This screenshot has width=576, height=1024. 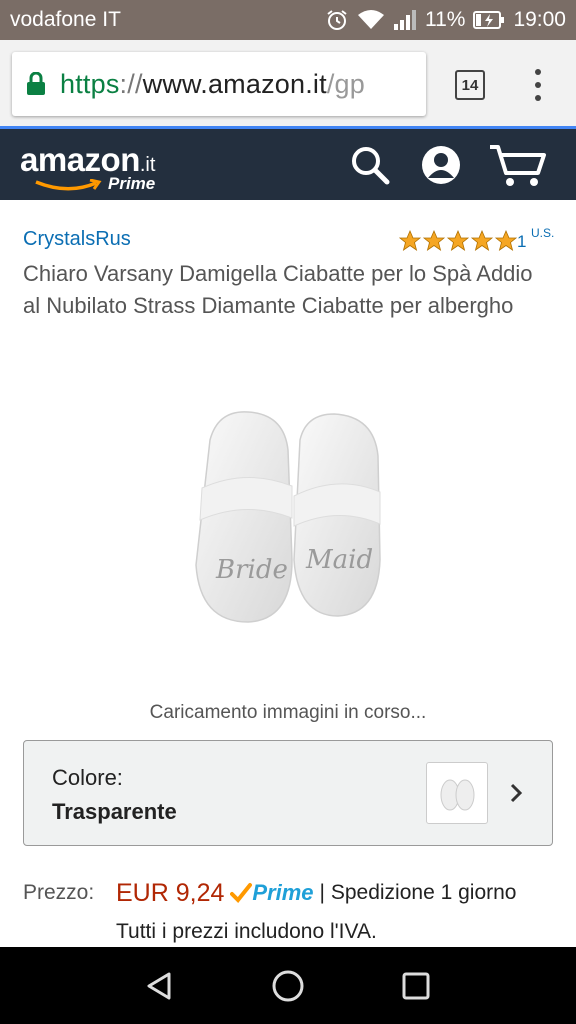 I want to click on prime-badge: Prime, so click(x=272, y=893).